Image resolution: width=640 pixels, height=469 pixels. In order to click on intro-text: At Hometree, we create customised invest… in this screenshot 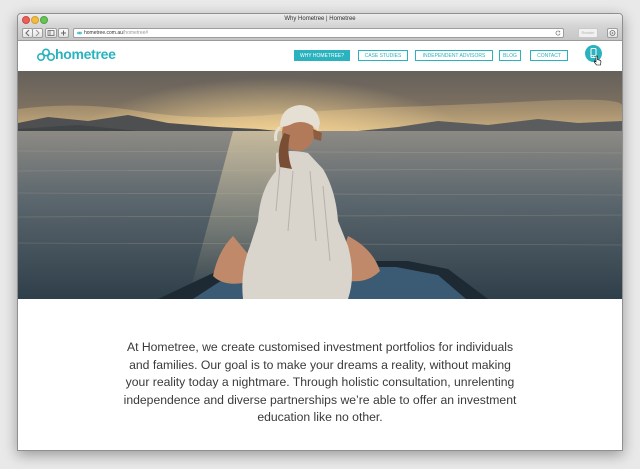, I will do `click(320, 382)`.